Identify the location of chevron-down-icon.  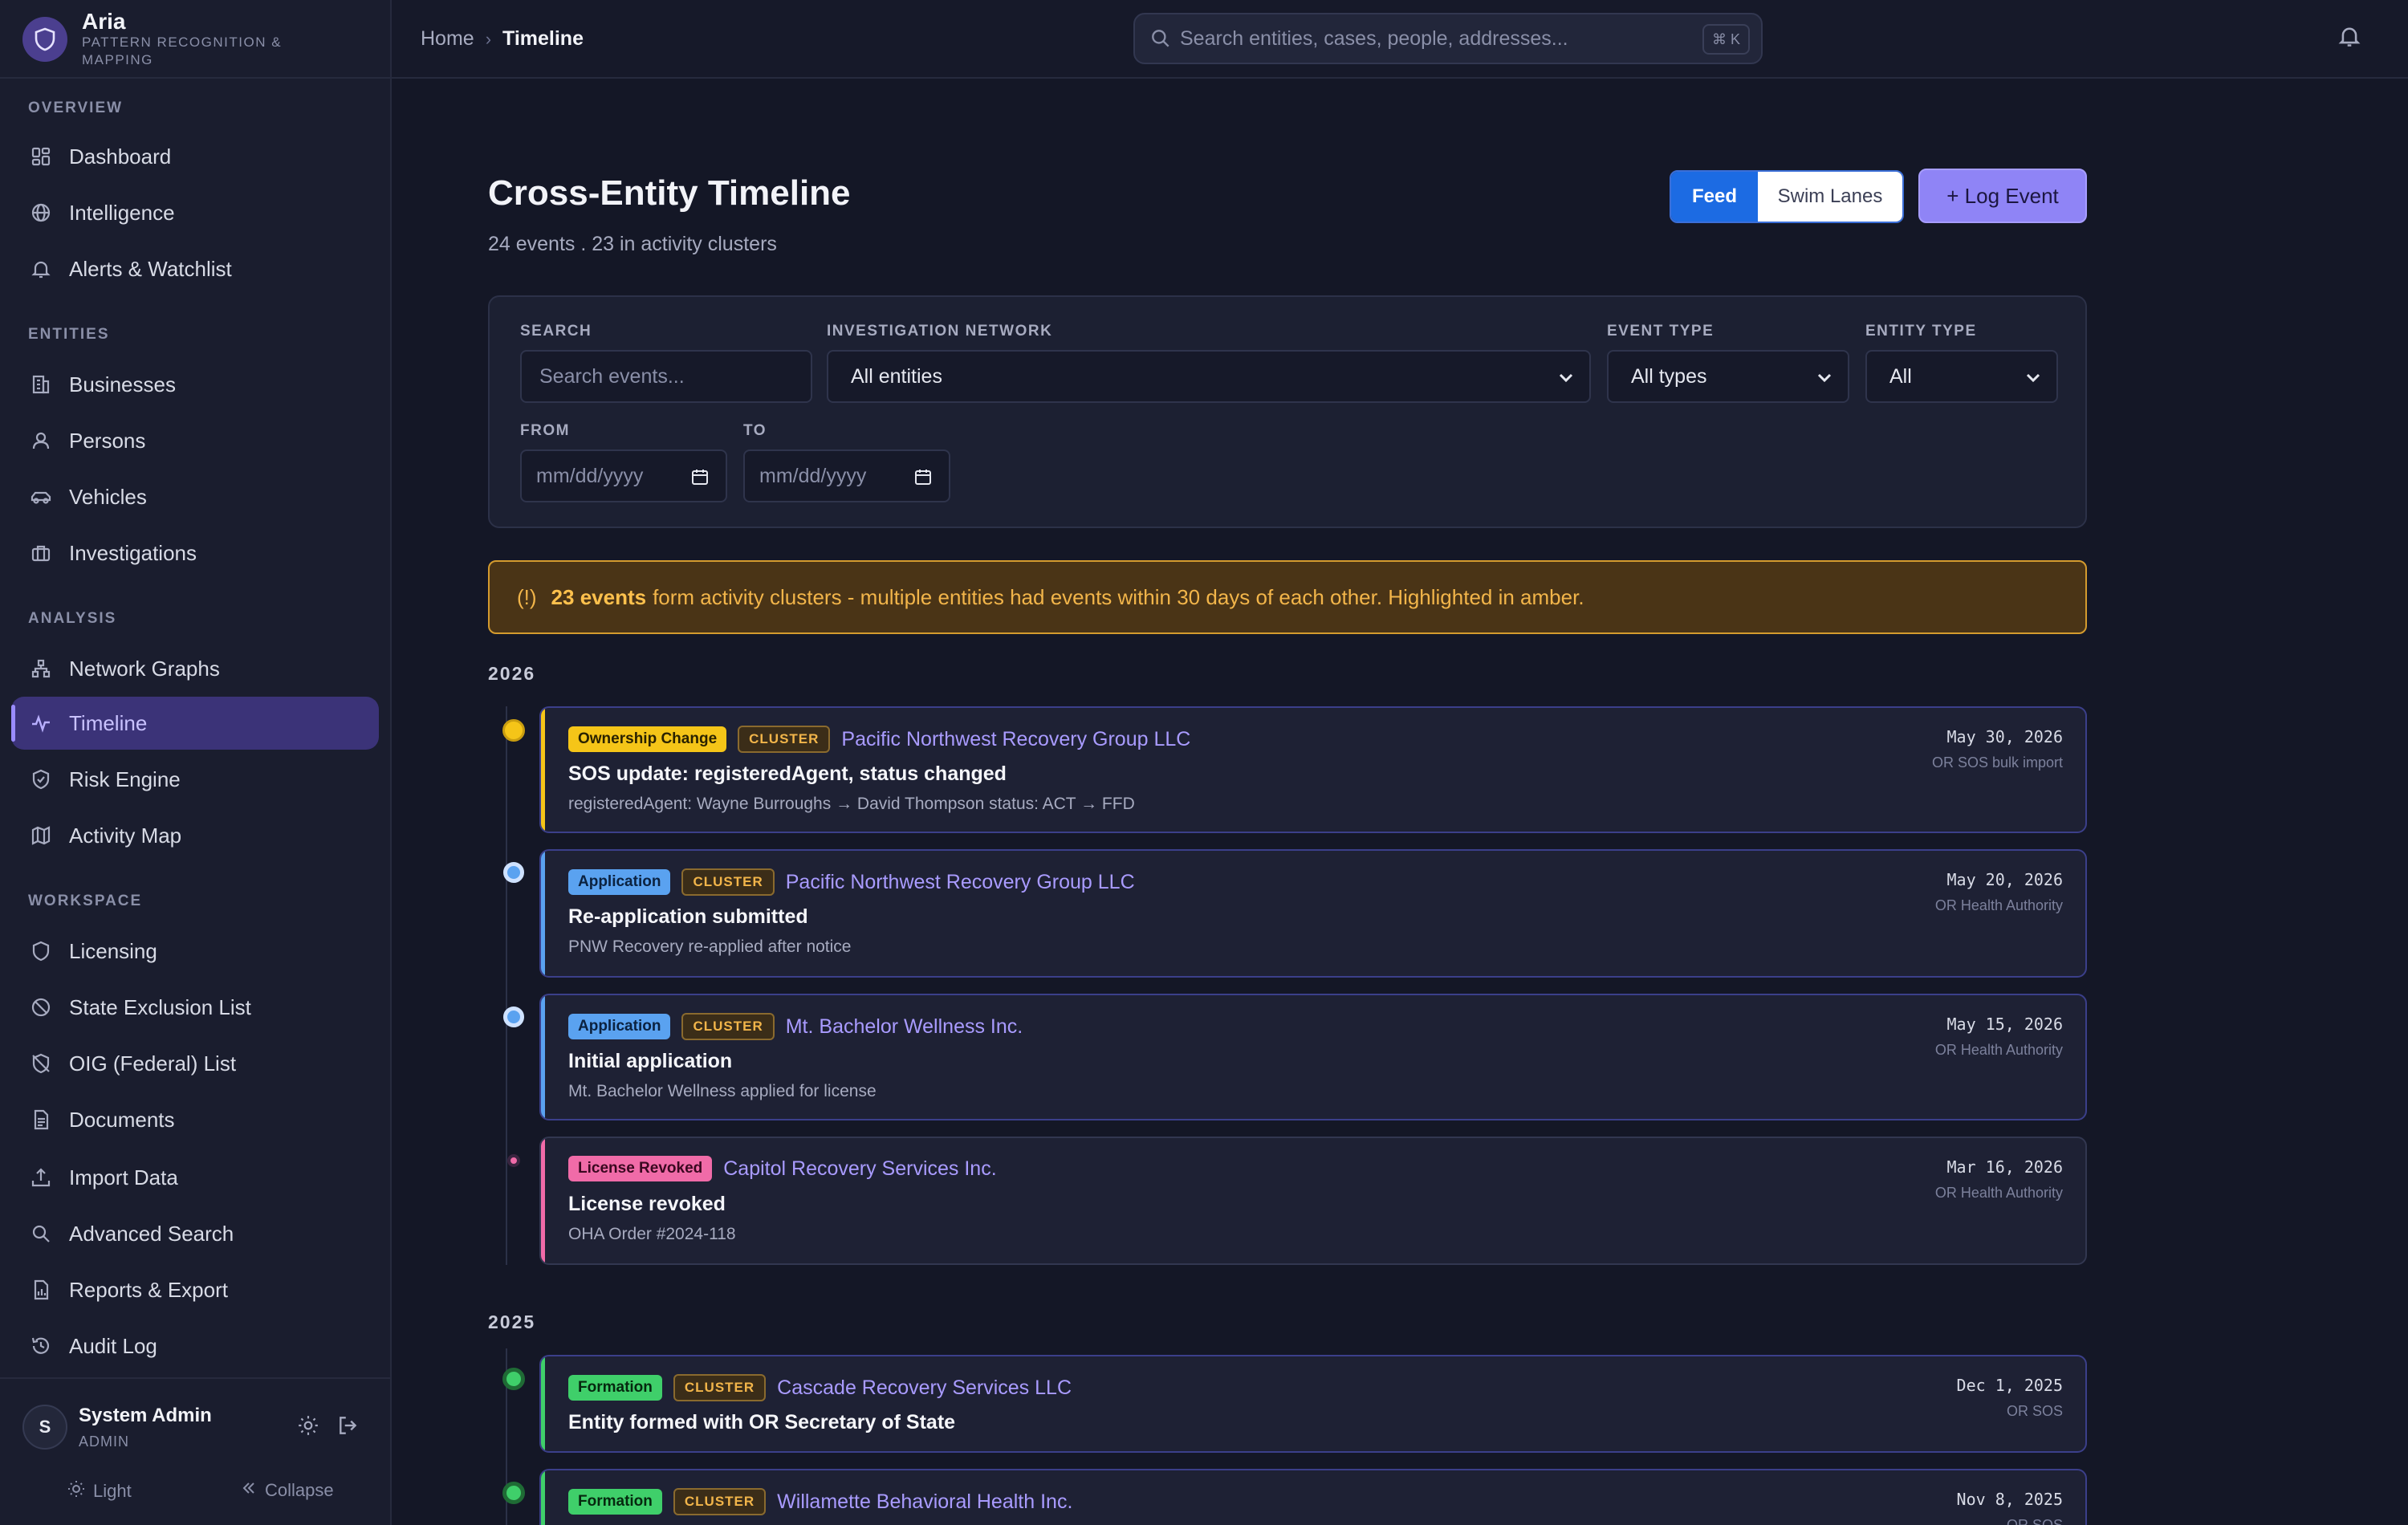
(1824, 378).